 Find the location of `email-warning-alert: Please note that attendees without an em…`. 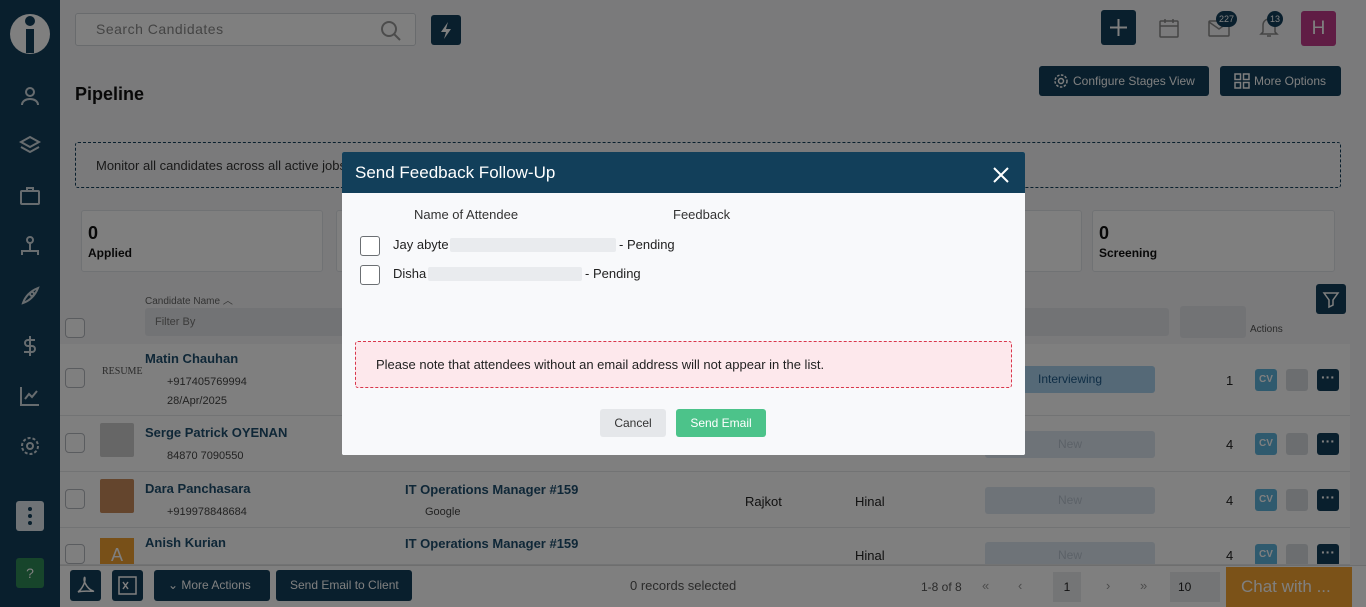

email-warning-alert: Please note that attendees without an em… is located at coordinates (683, 364).